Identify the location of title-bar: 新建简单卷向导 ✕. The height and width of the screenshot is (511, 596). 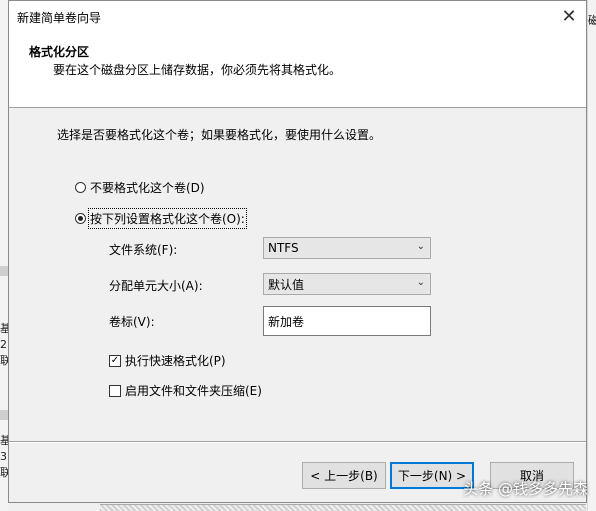
(297, 16).